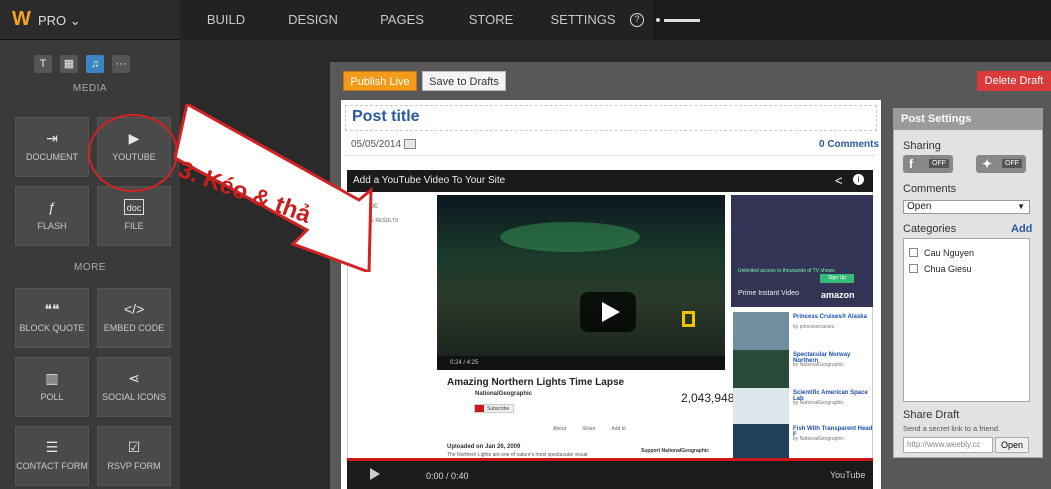 The height and width of the screenshot is (489, 1051). Describe the element at coordinates (491, 20) in the screenshot. I see `nav-store: STORE` at that location.